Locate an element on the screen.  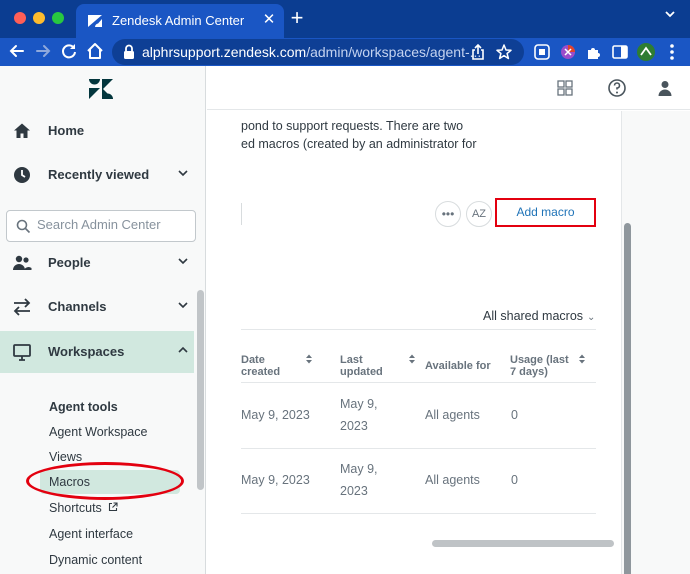
profile-avatar-icon is located at coordinates (646, 52).